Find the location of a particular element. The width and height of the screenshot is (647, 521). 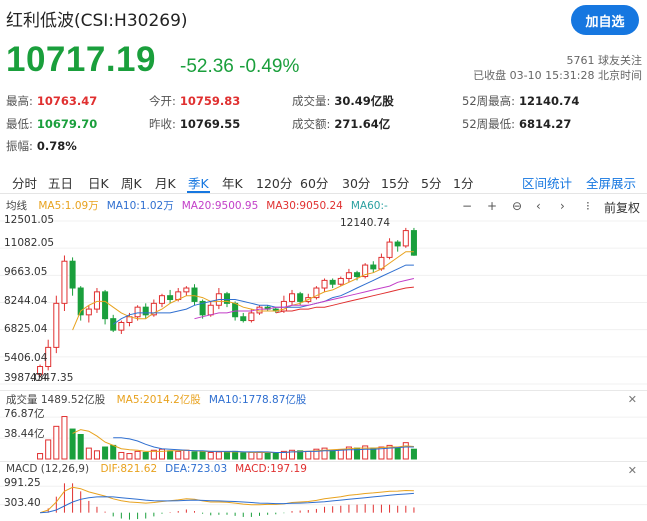

axis-tick-label: 9663.05 is located at coordinates (26, 272).